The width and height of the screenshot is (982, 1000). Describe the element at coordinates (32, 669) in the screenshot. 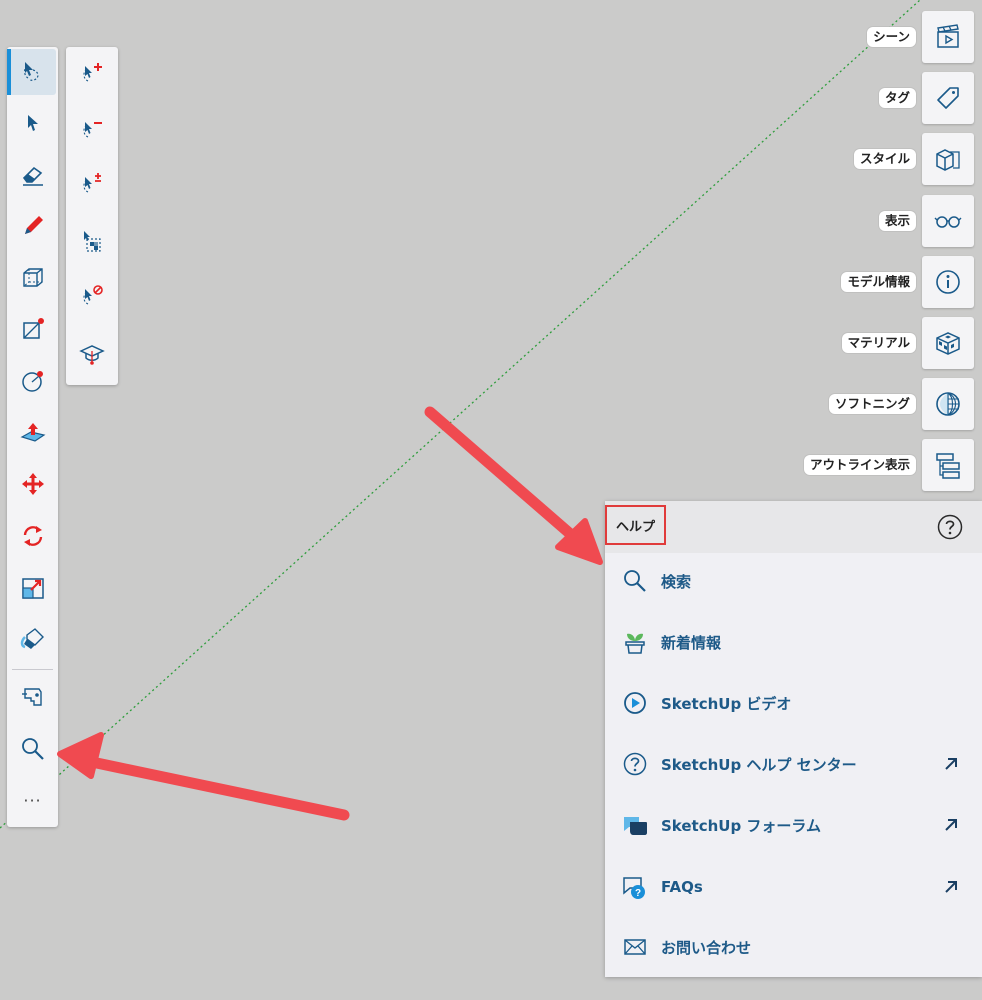

I see `toolbar-divider` at that location.